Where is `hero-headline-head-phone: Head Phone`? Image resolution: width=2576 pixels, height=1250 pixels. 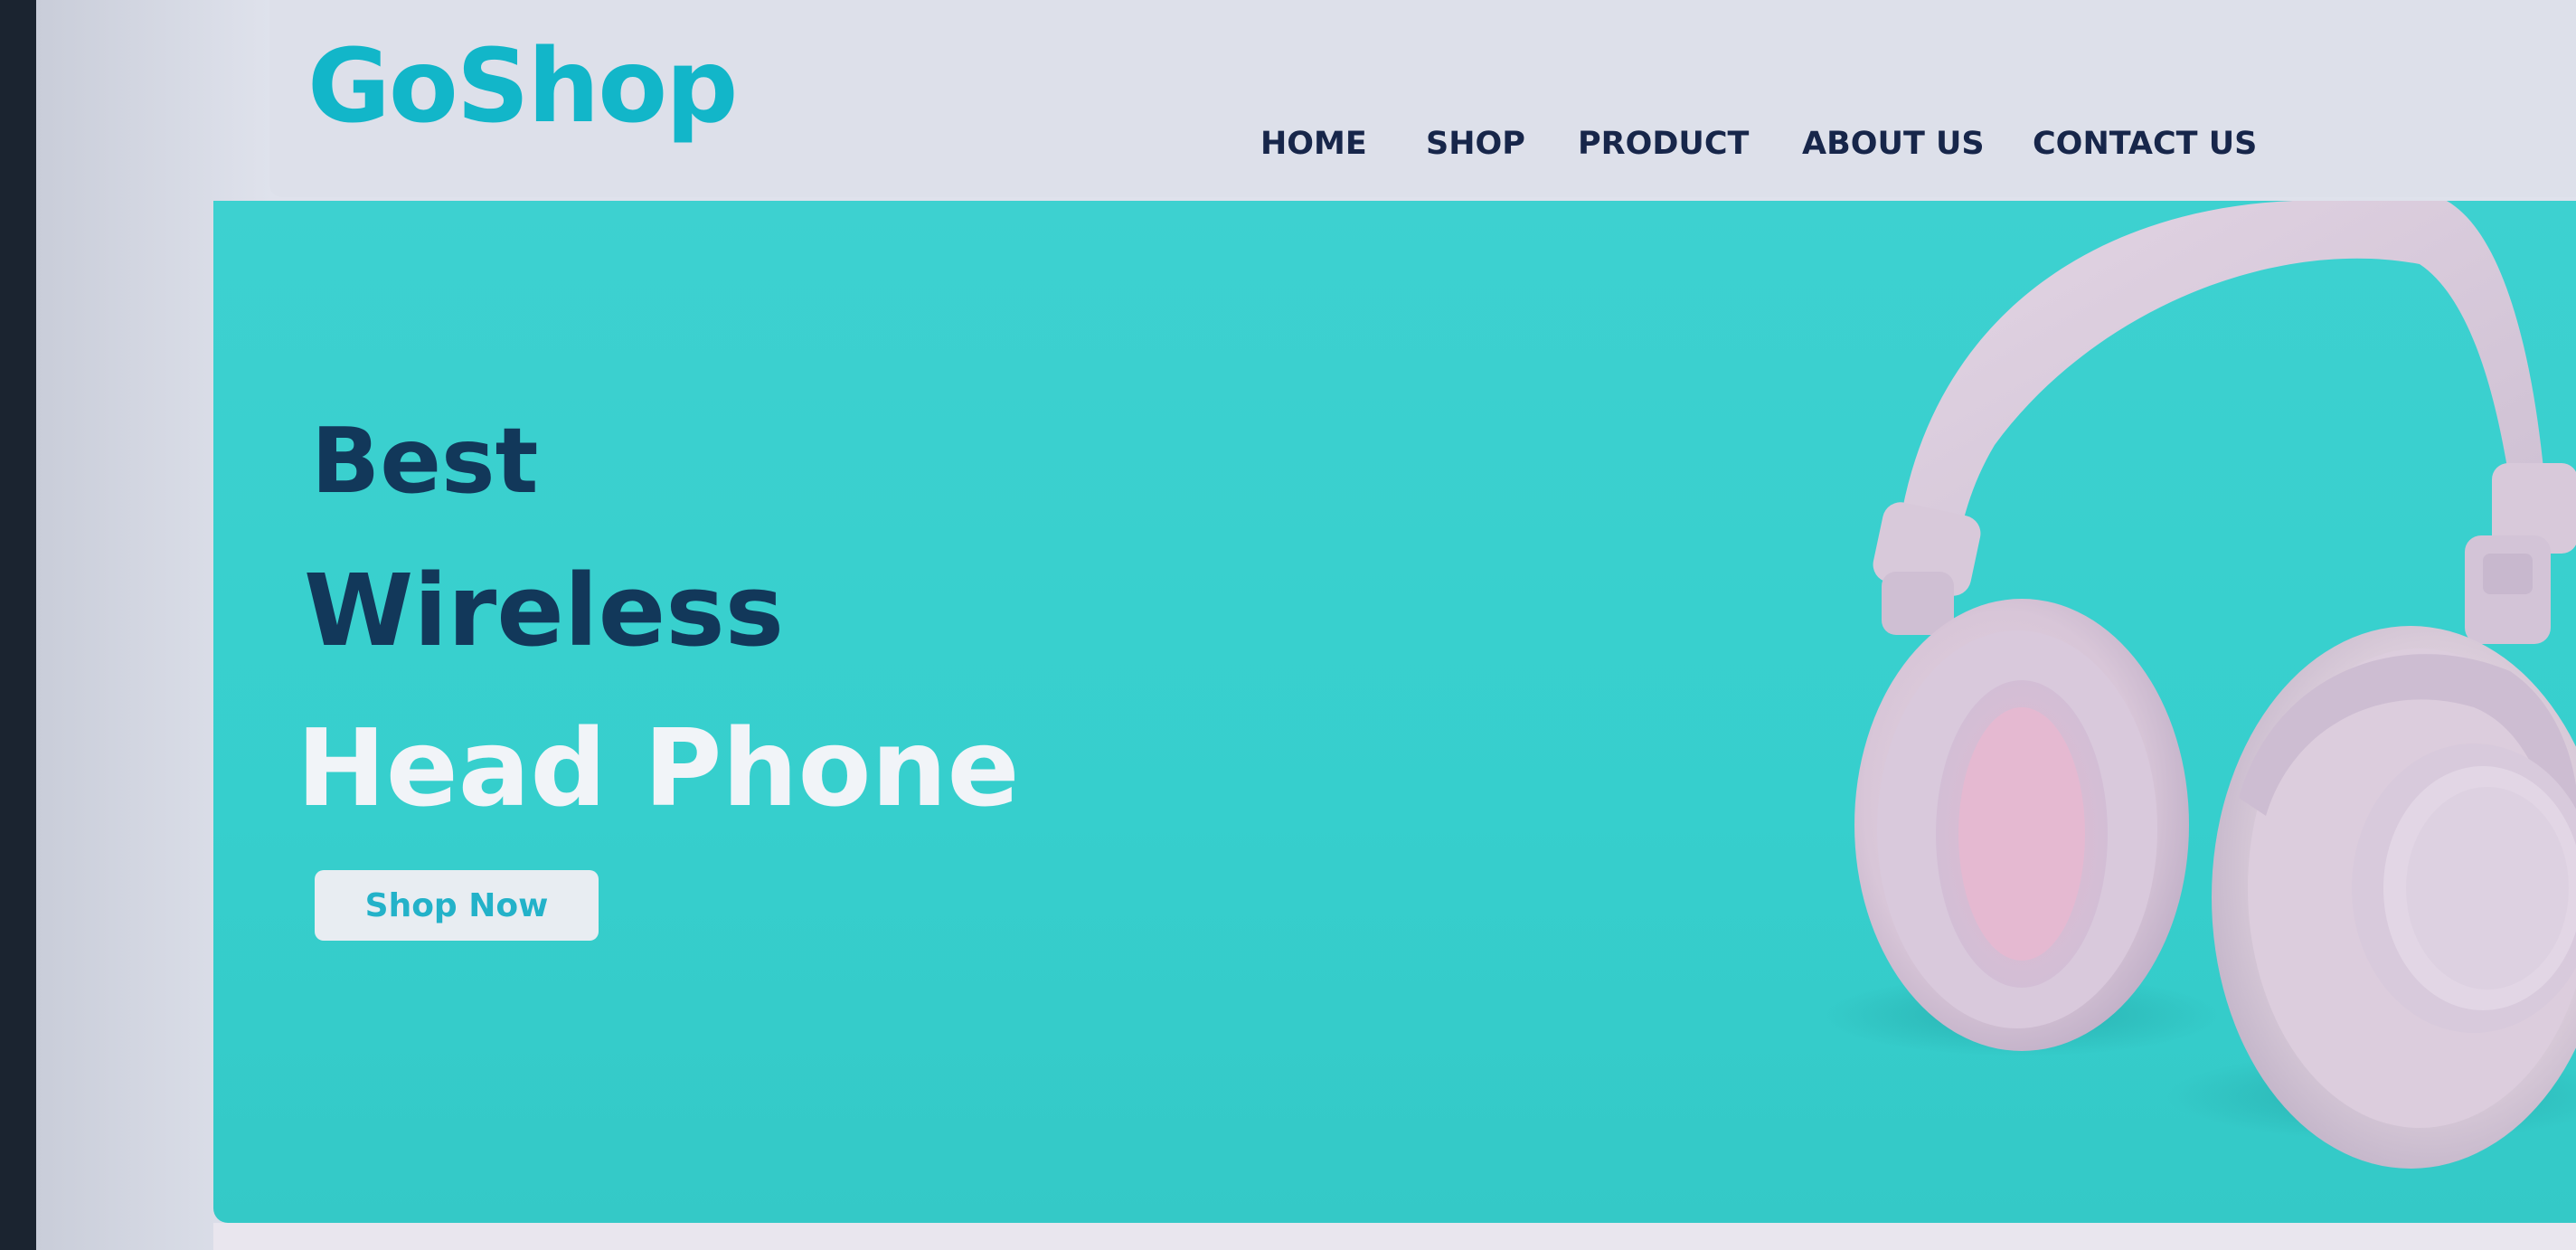
hero-headline-head-phone: Head Phone is located at coordinates (658, 767).